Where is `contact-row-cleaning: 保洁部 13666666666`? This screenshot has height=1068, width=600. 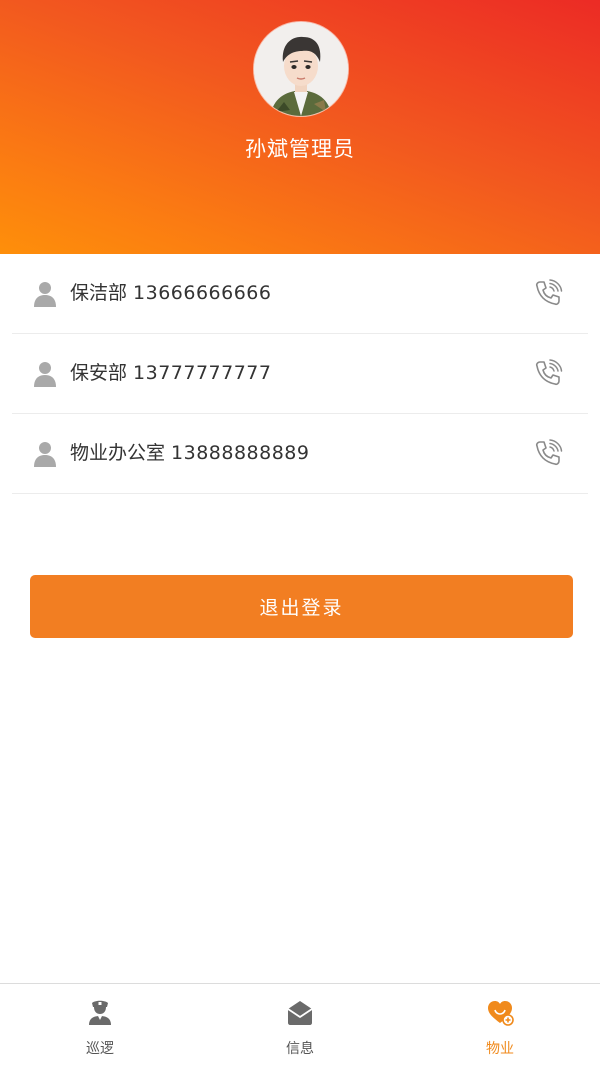
contact-row-cleaning: 保洁部 13666666666 is located at coordinates (300, 294).